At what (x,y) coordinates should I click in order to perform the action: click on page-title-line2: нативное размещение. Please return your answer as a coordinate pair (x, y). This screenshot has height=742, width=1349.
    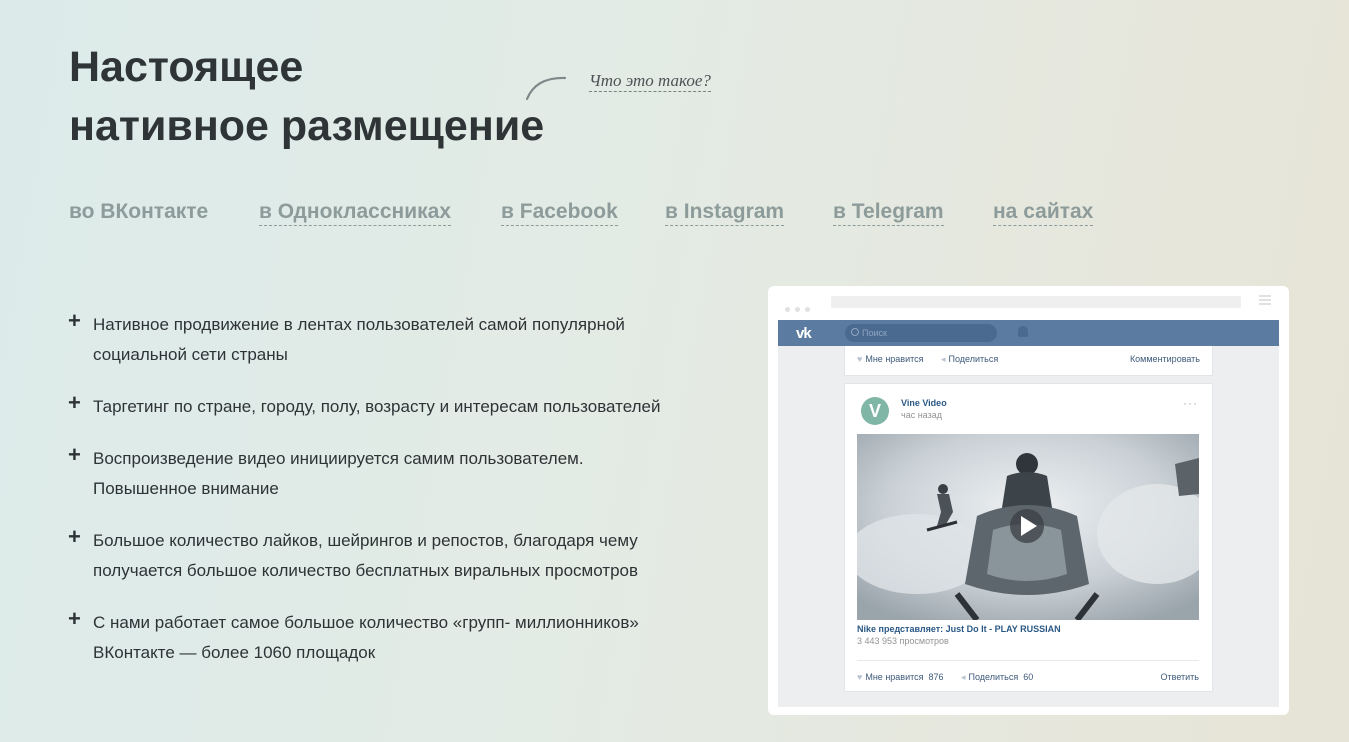
    Looking at the image, I should click on (307, 126).